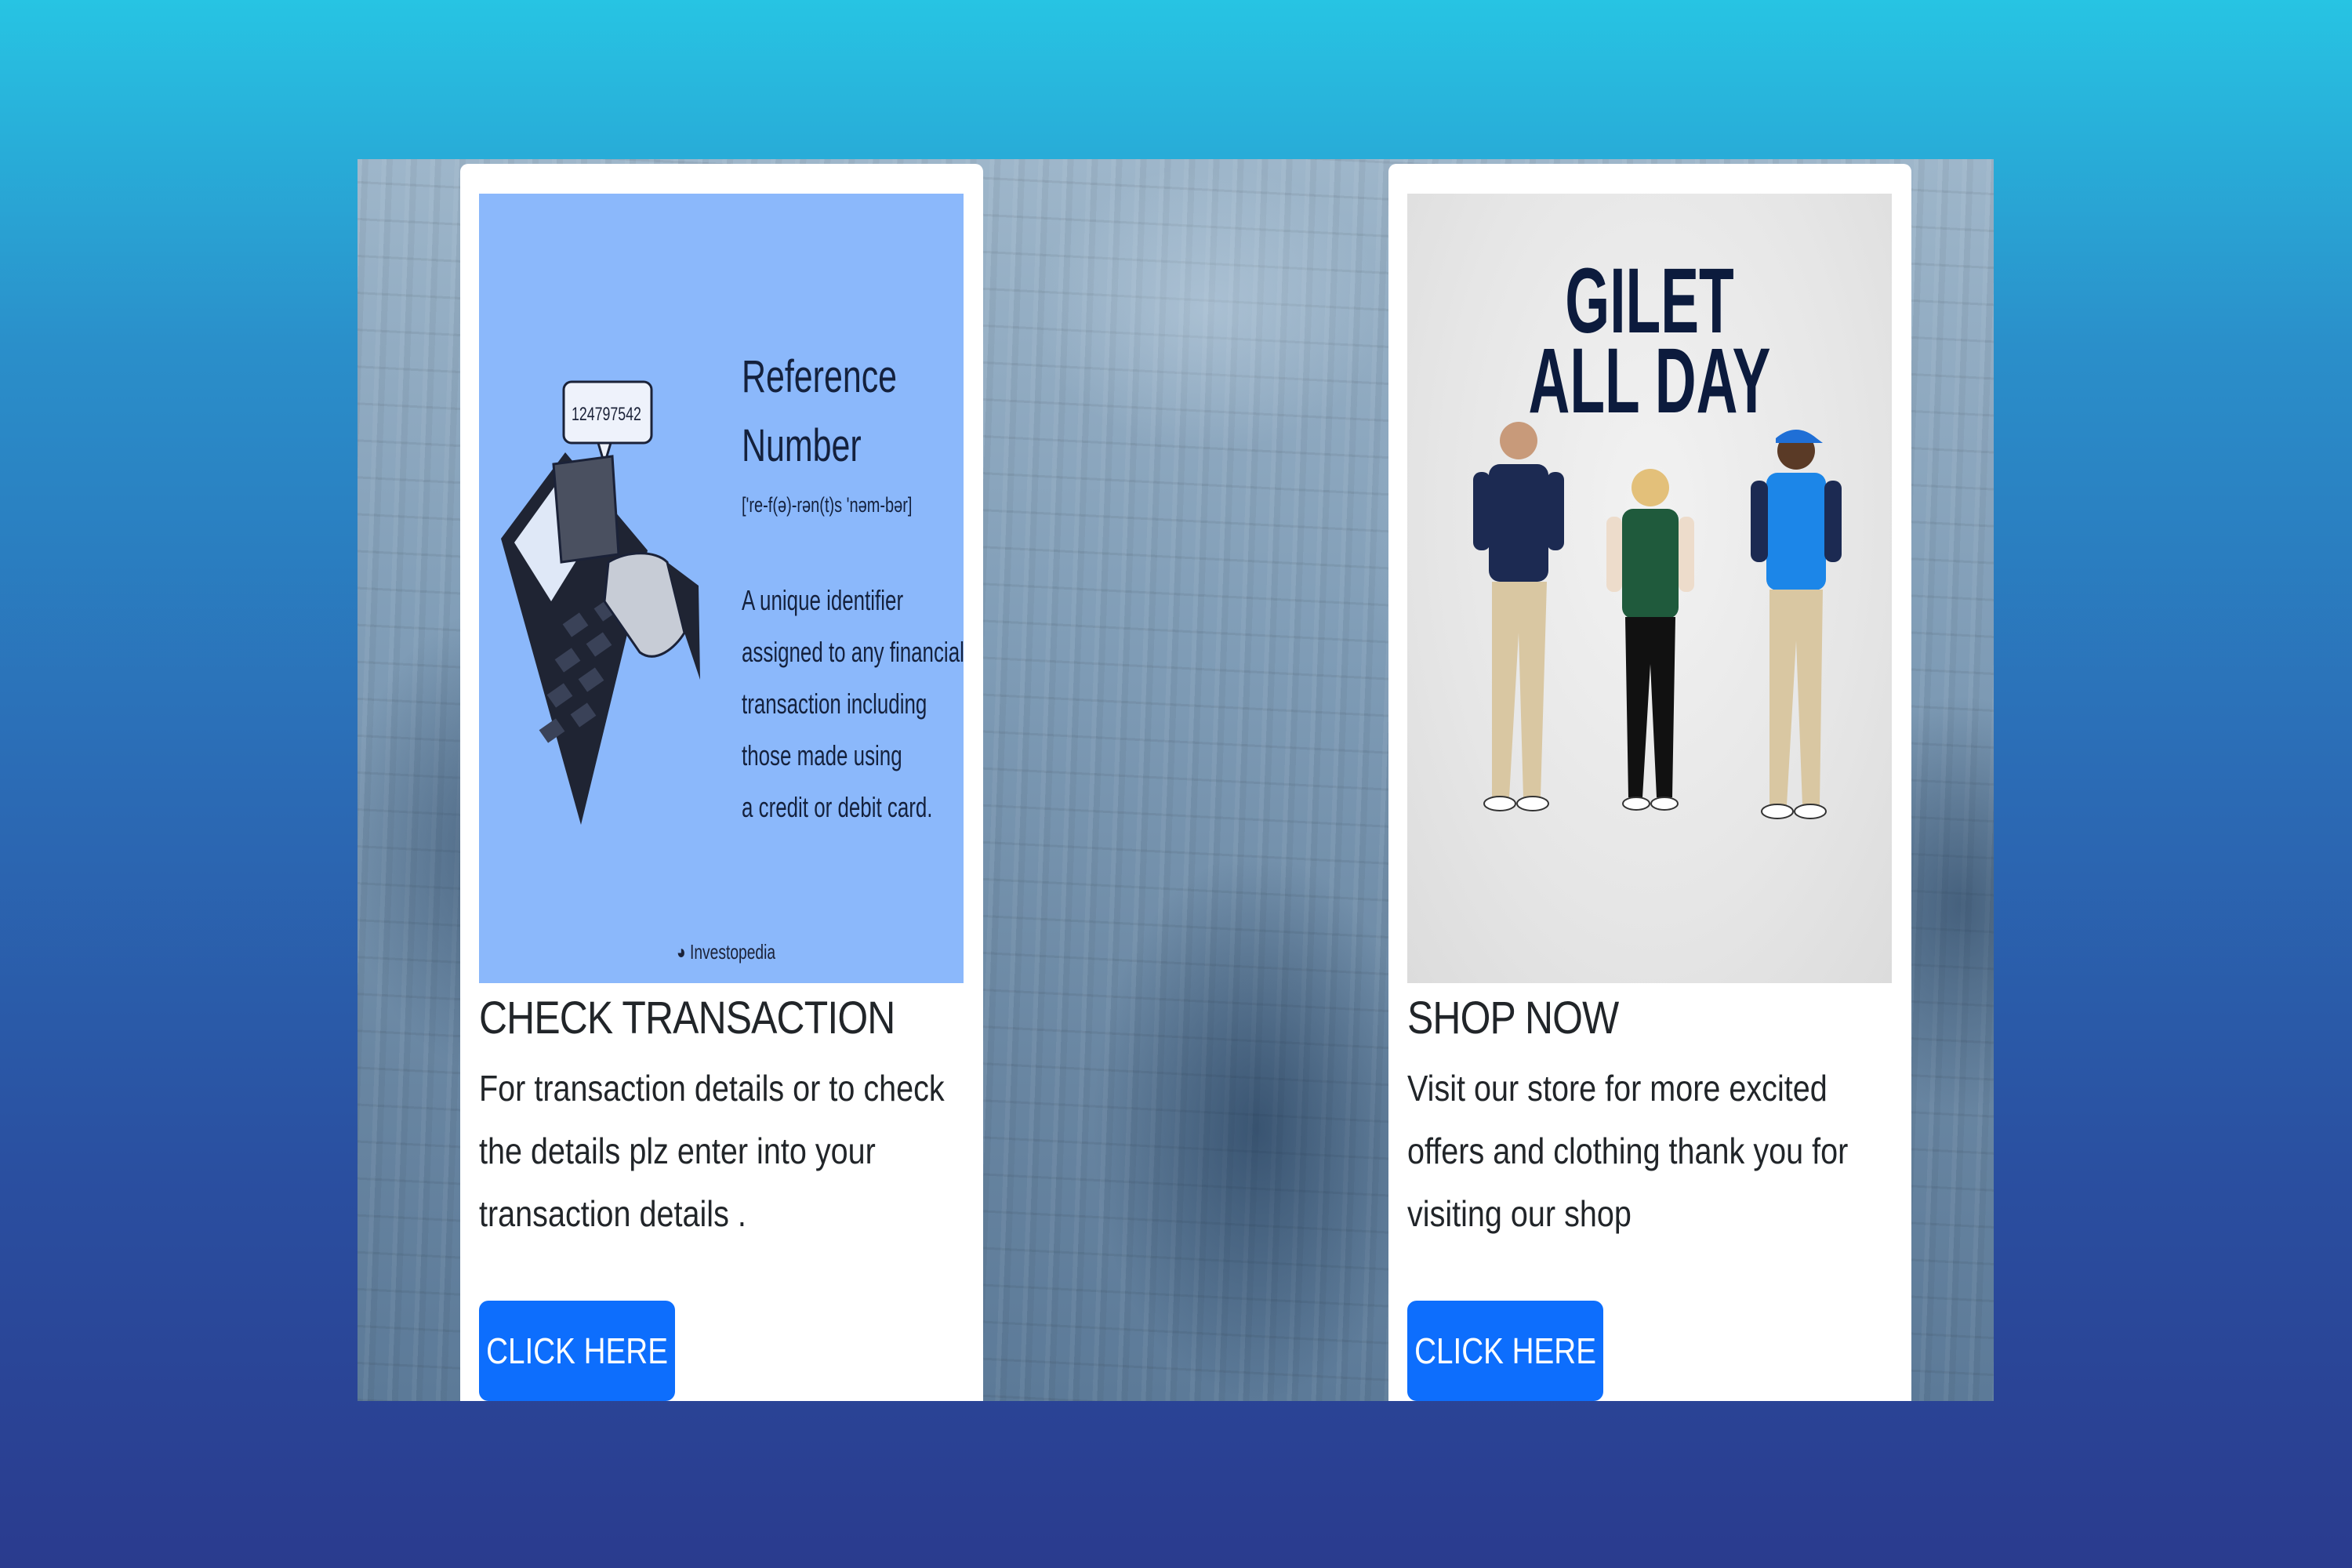  Describe the element at coordinates (819, 412) in the screenshot. I see `reference-heading: Reference Number` at that location.